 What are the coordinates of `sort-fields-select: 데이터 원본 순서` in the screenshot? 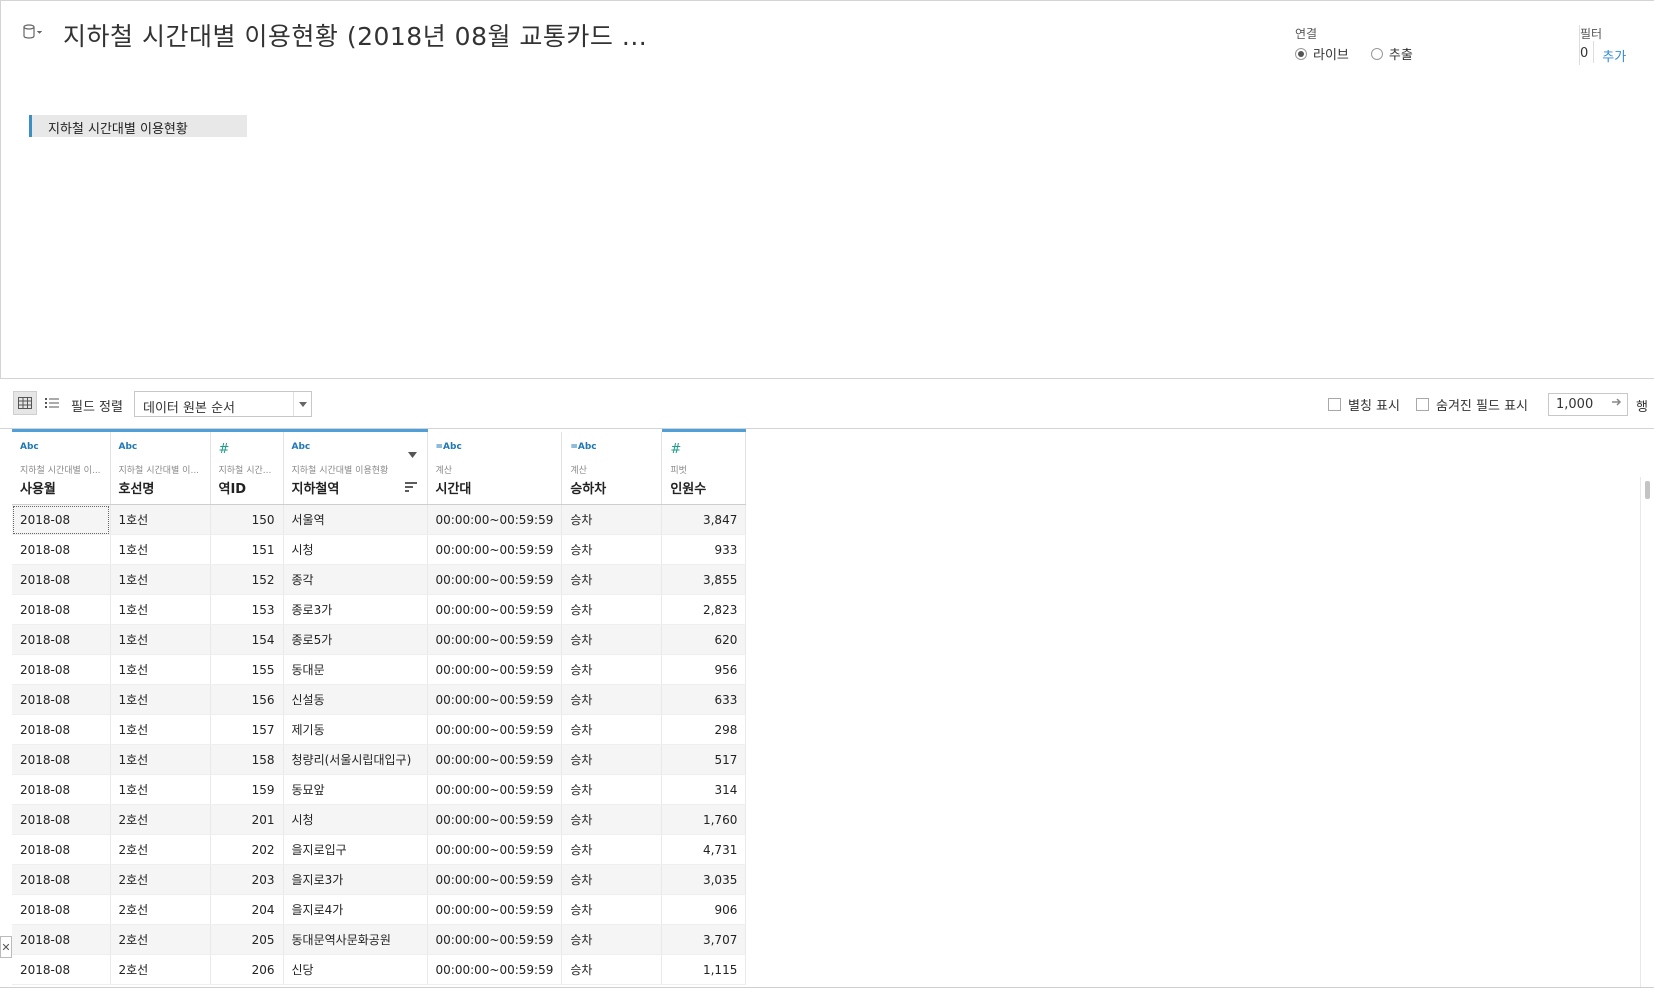 It's located at (223, 404).